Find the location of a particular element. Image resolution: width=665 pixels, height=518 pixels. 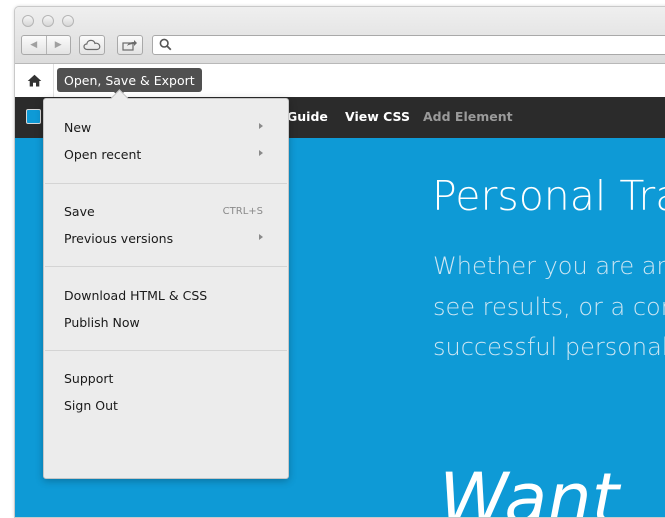

minimize-window-button is located at coordinates (48, 21).